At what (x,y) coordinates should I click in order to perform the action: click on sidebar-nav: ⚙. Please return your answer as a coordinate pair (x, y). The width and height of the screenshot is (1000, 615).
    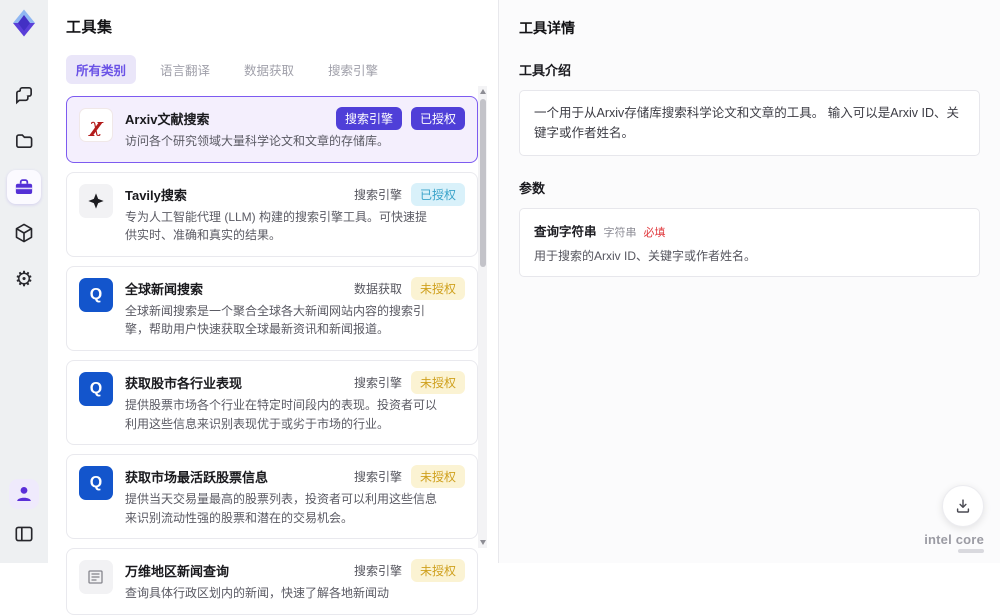
    Looking at the image, I should click on (24, 187).